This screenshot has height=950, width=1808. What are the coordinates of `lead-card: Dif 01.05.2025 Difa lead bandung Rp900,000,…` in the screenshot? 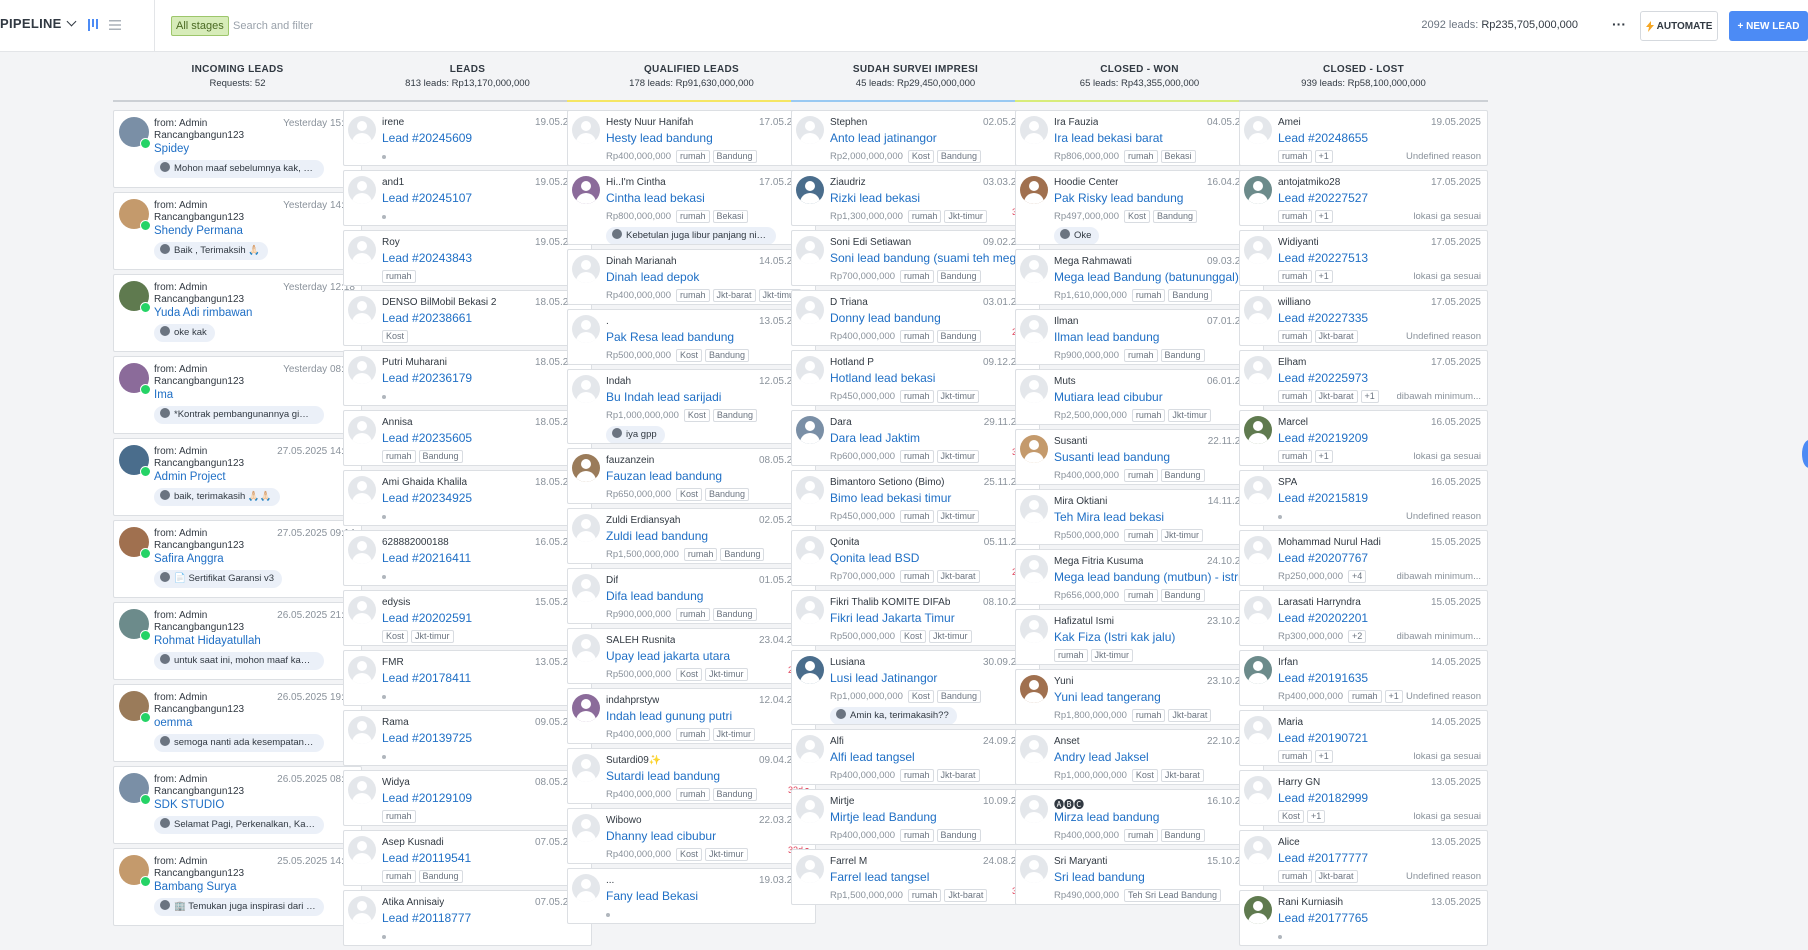 It's located at (691, 596).